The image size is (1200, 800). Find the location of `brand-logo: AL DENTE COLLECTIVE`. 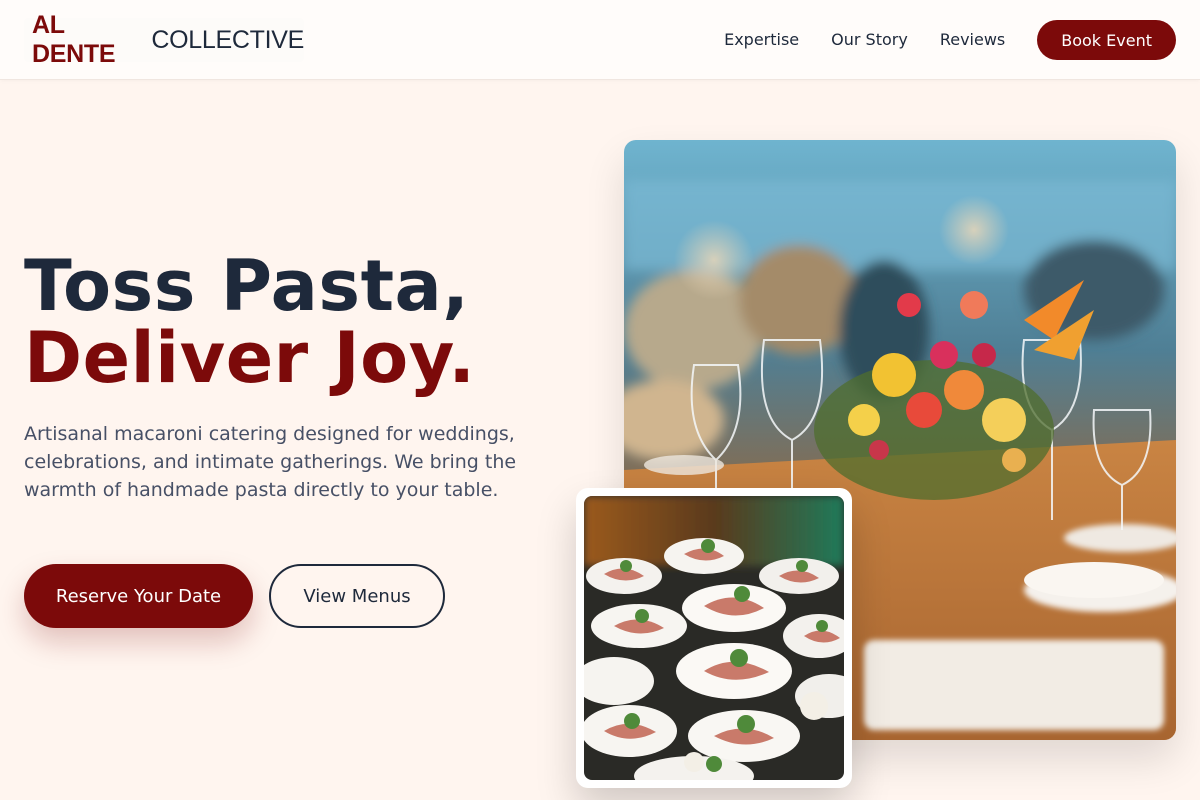

brand-logo: AL DENTE COLLECTIVE is located at coordinates (164, 39).